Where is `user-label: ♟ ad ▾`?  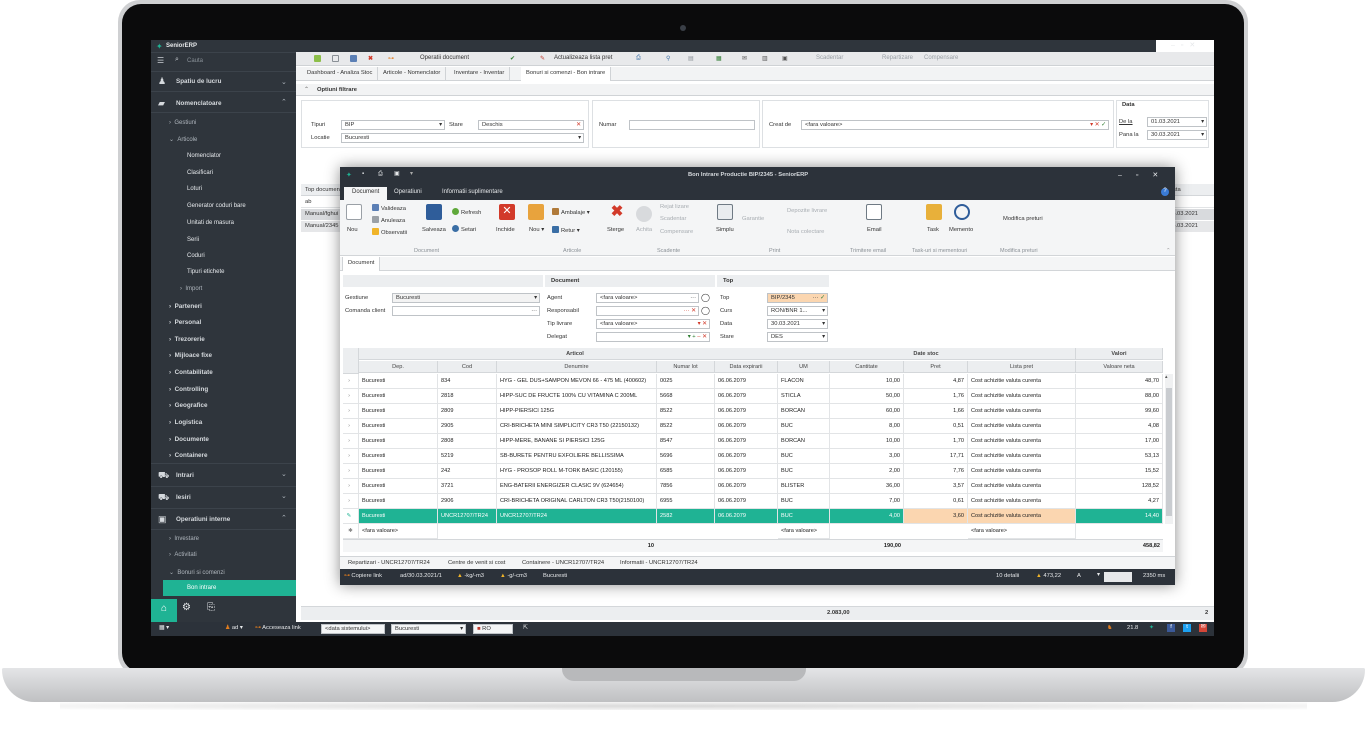
user-label: ♟ ad ▾ is located at coordinates (234, 628).